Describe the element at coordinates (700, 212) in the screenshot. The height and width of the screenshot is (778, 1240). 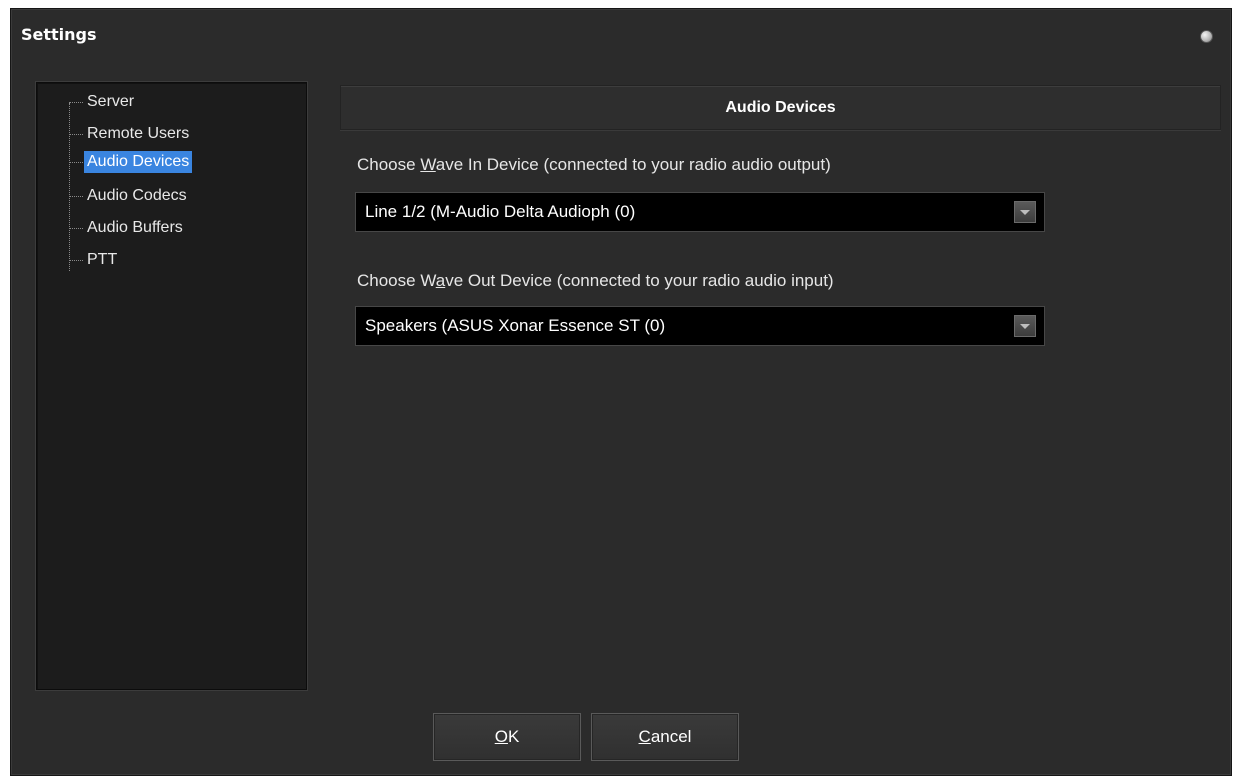
I see `wave-in-device-select: Line 1/2 (M-Audio Delta Audioph (0)` at that location.